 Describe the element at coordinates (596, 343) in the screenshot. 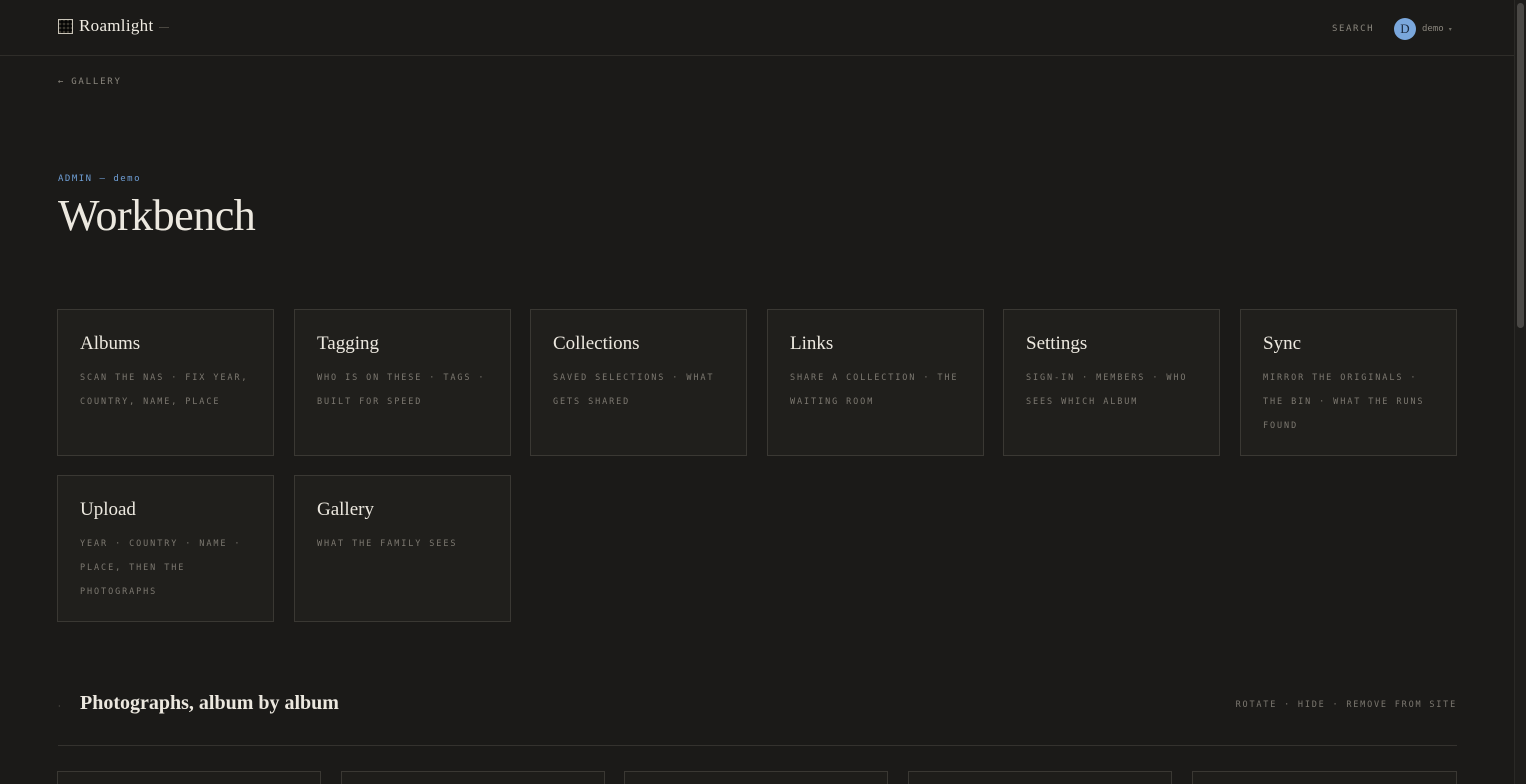

I see `card-title: Collections` at that location.